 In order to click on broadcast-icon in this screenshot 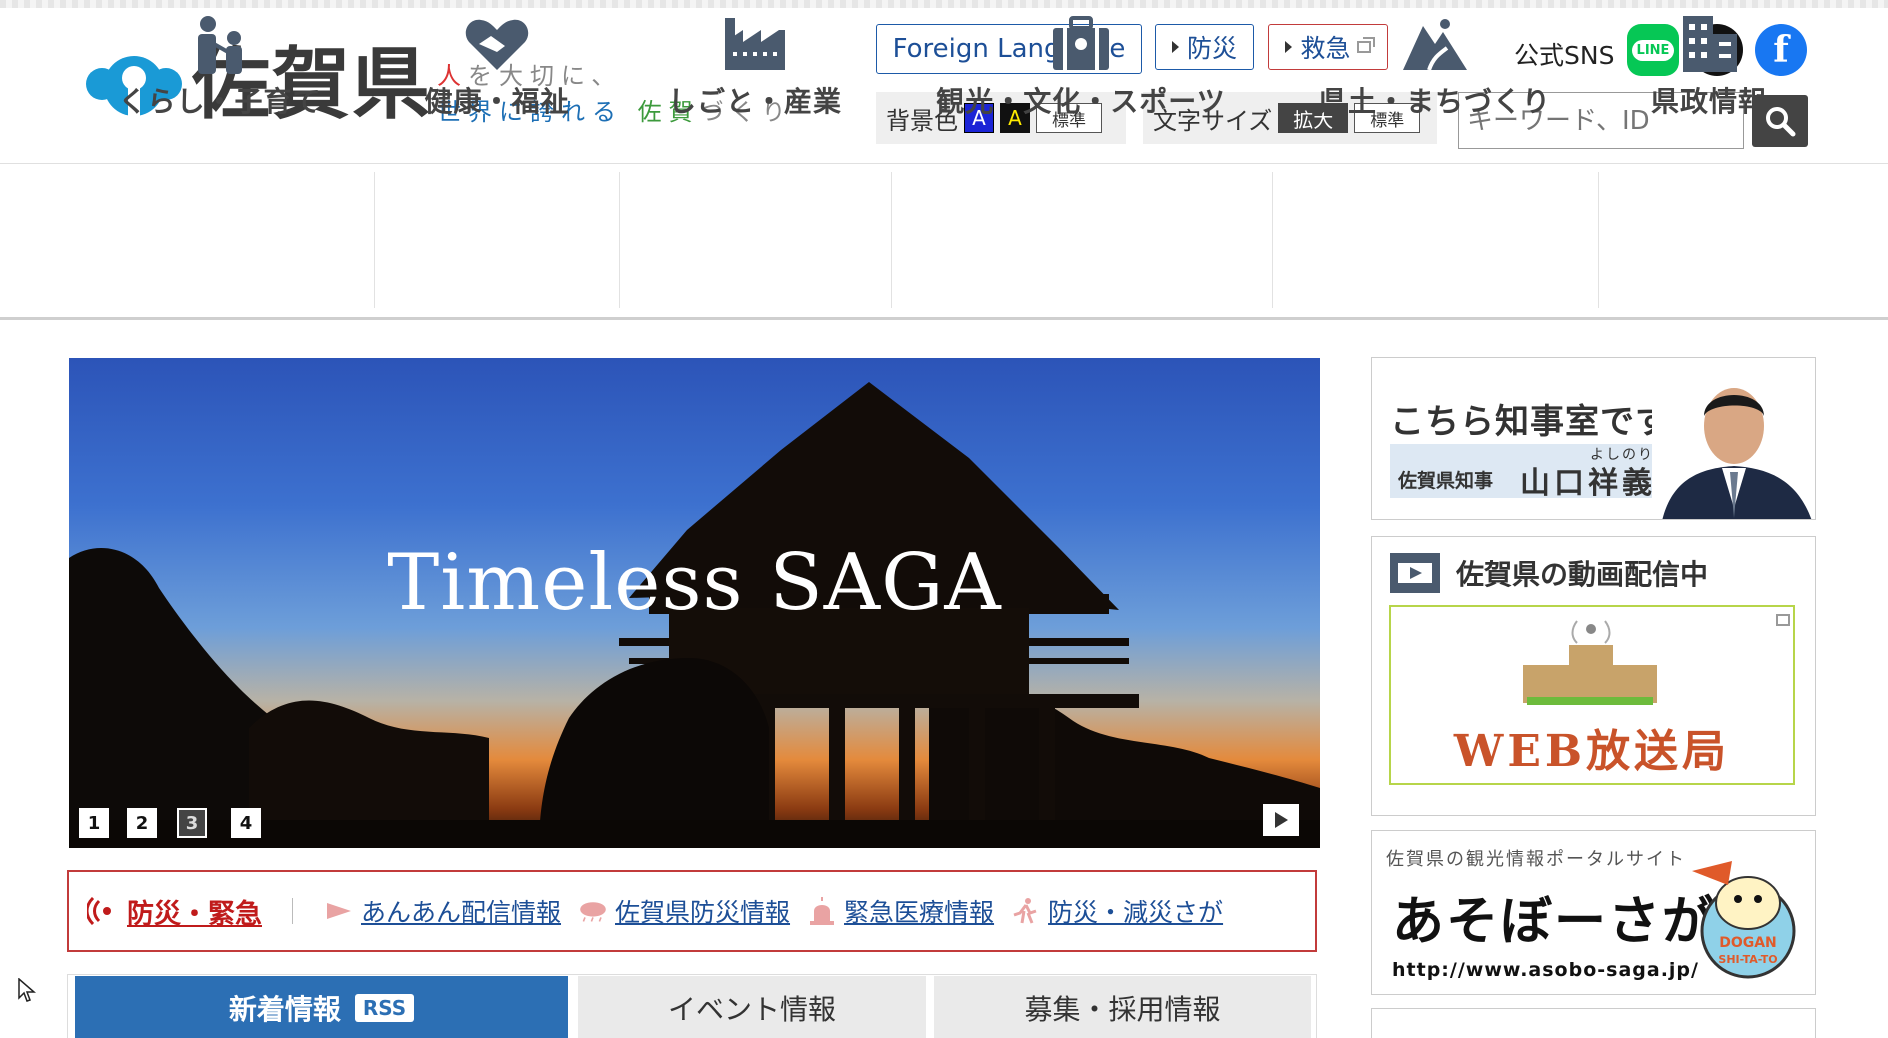, I will do `click(99, 911)`.